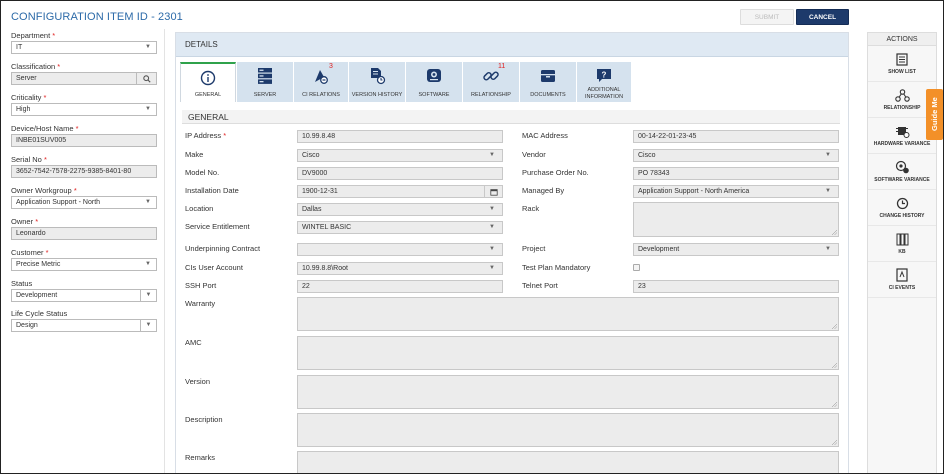 This screenshot has width=944, height=474. I want to click on ci-relations-count-badge: 3, so click(331, 66).